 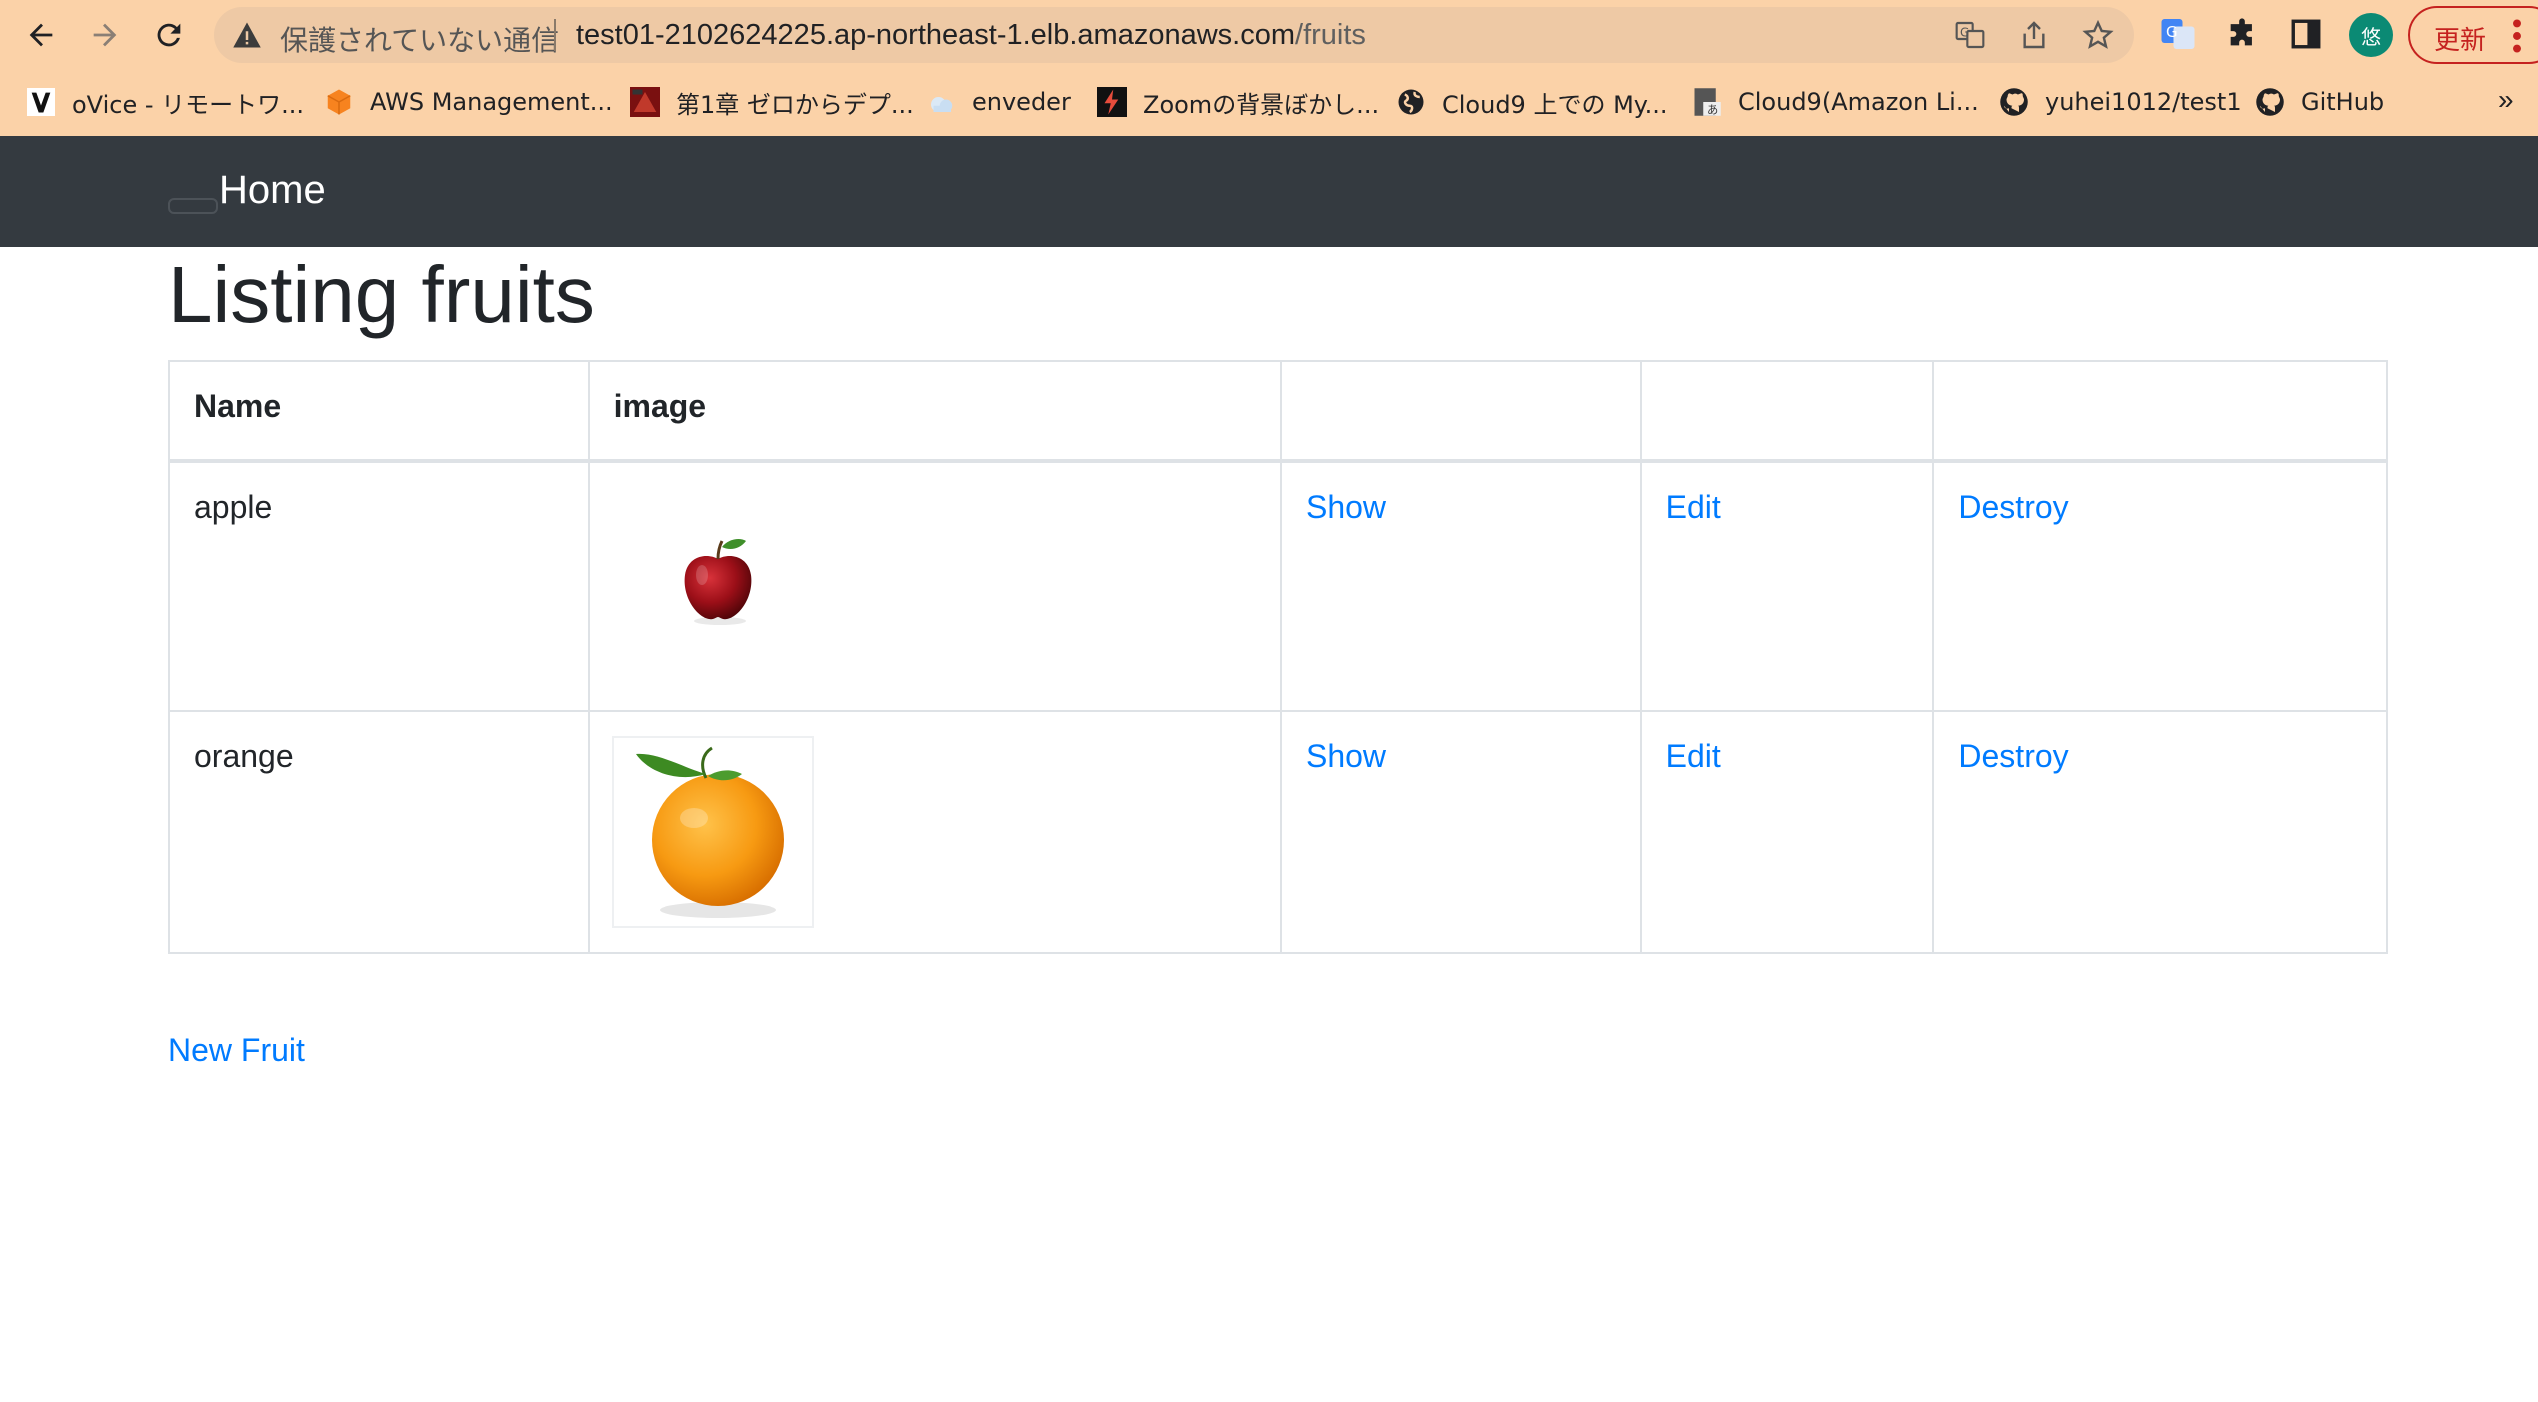 What do you see at coordinates (1970, 35) in the screenshot?
I see `translate-icon: G` at bounding box center [1970, 35].